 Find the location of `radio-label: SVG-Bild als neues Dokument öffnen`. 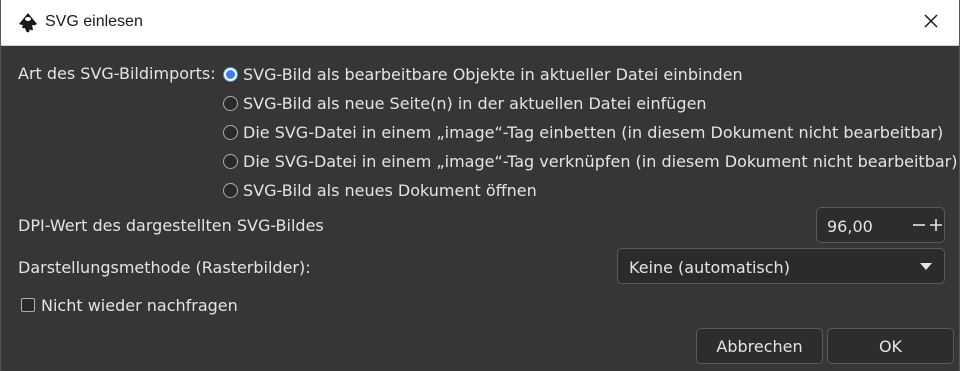

radio-label: SVG-Bild als neues Dokument öffnen is located at coordinates (390, 190).